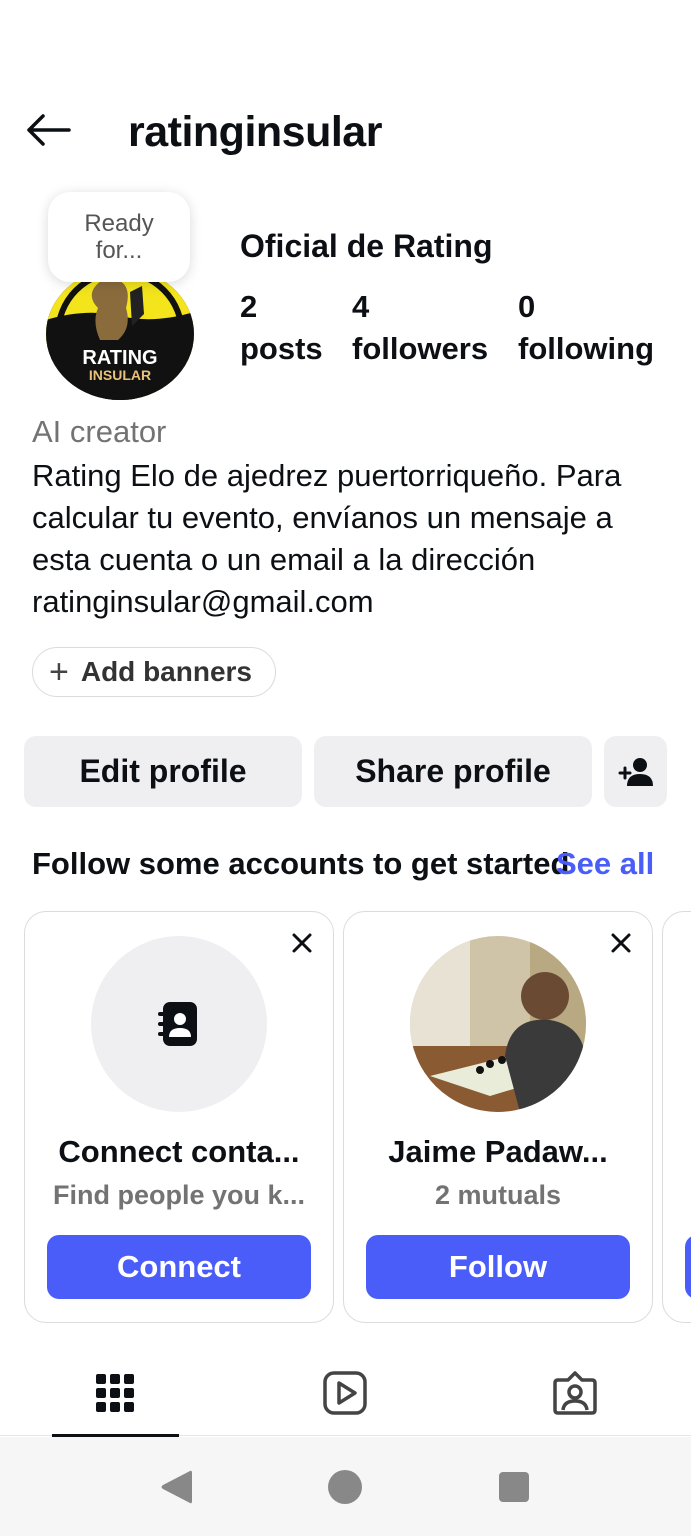  I want to click on edit-profile-button: Edit profile, so click(163, 771).